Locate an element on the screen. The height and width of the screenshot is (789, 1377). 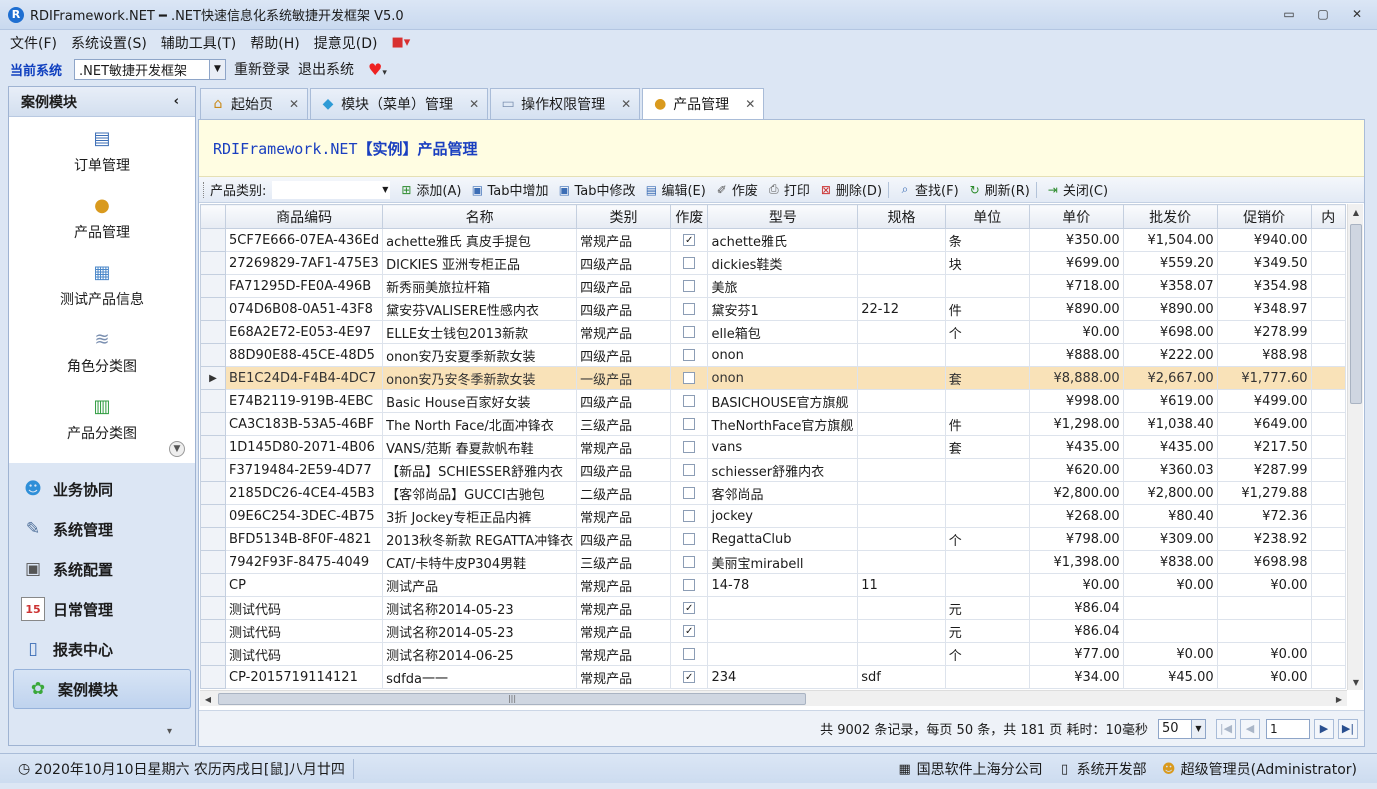
cell-model: 黛安芬1 is located at coordinates (783, 309).